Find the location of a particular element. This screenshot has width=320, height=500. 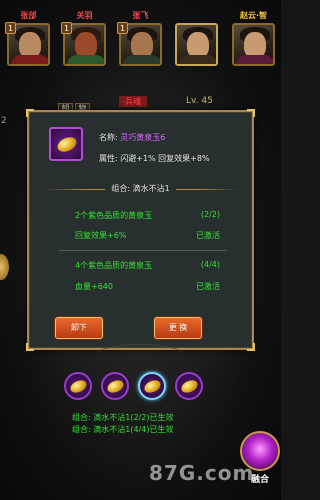

hero-lineup: 张郃 1 关羽 1 张飞 1 赵云·智 is located at coordinates (141, 42).